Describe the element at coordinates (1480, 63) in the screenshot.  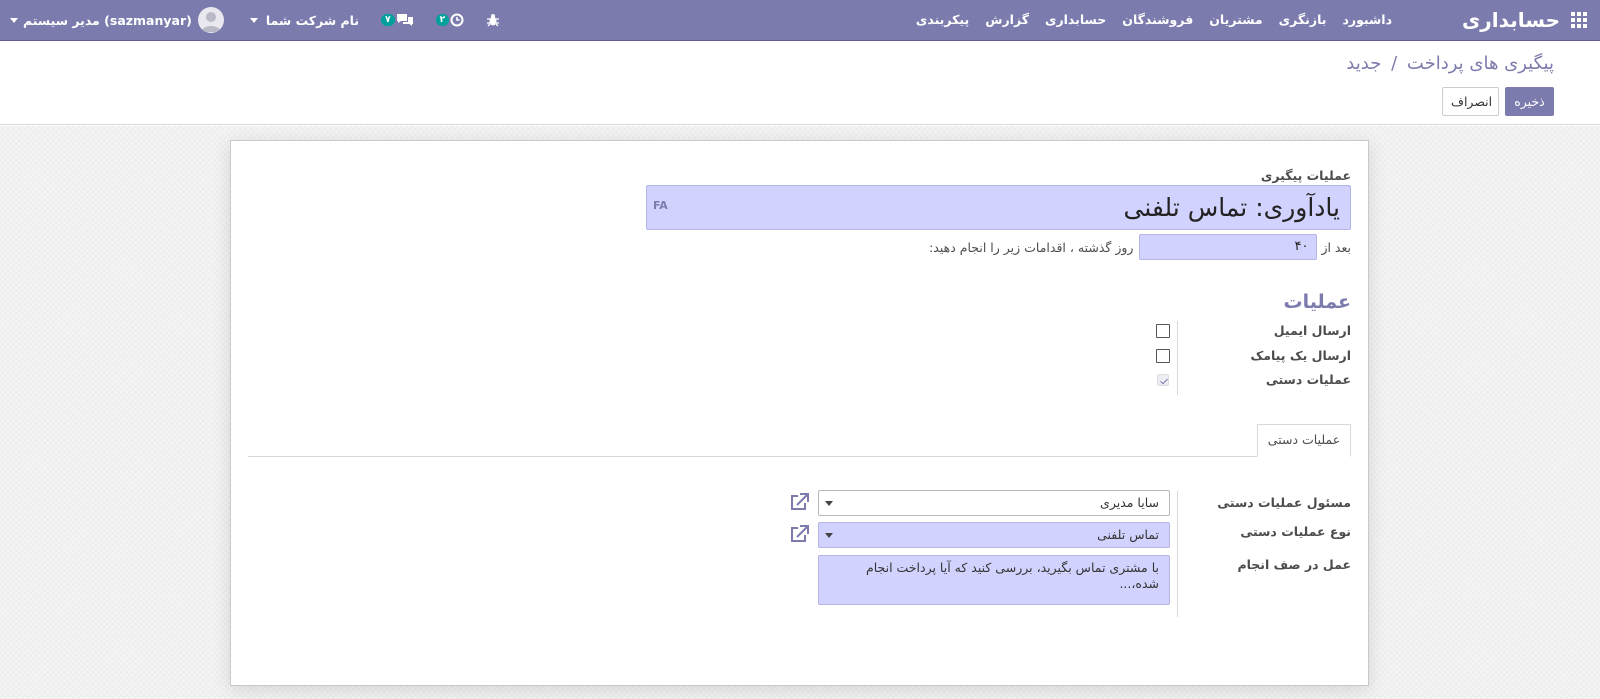
I see `breadcrumb-parent: پیگیری های پرداخت` at that location.